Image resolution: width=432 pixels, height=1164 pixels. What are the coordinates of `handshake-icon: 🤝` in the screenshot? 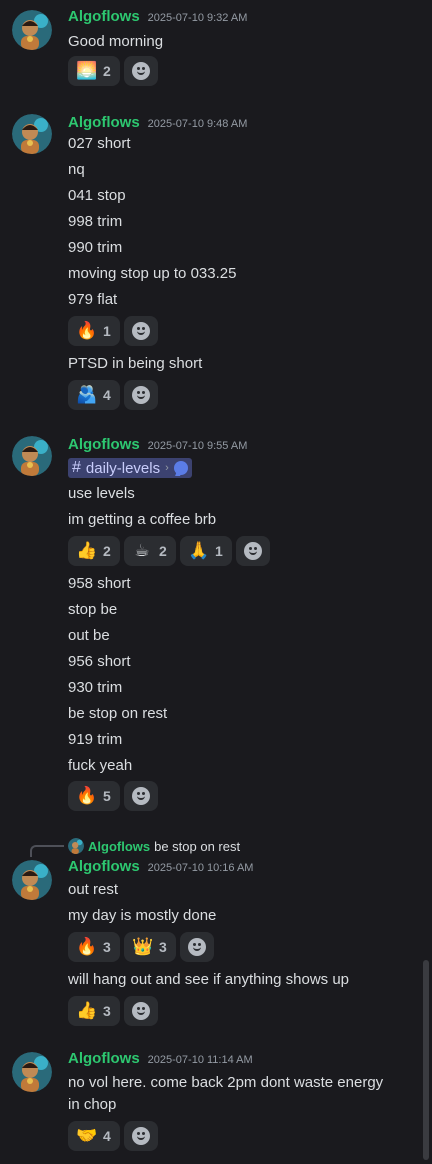 It's located at (87, 1135).